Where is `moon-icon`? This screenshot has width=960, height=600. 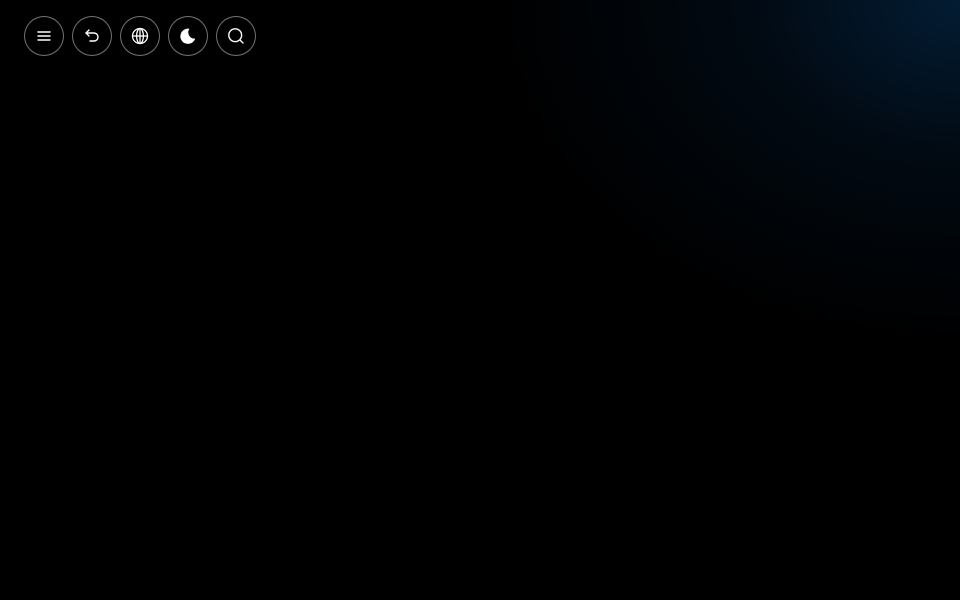 moon-icon is located at coordinates (188, 36).